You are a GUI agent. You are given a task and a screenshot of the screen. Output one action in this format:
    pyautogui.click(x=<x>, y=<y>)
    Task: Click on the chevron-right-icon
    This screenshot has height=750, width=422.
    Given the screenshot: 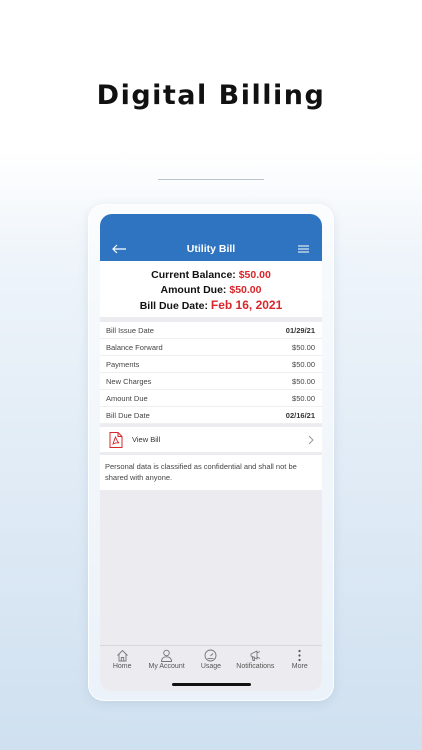 What is the action you would take?
    pyautogui.click(x=311, y=439)
    